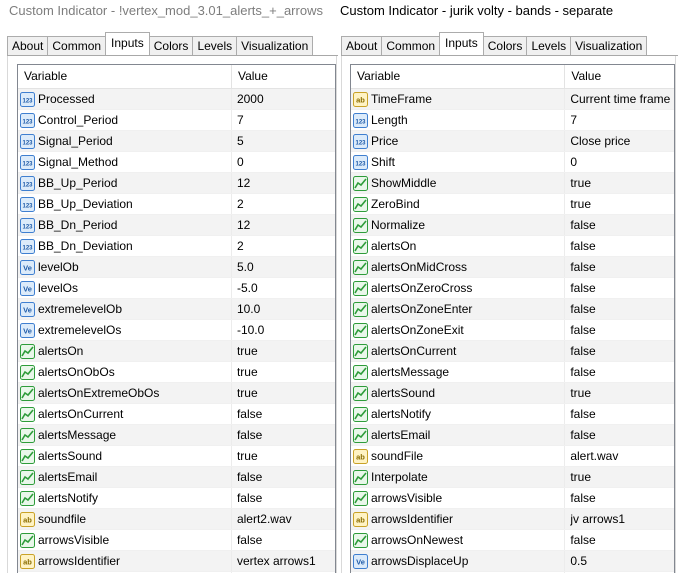 The image size is (678, 573). What do you see at coordinates (176, 372) in the screenshot?
I see `table-row: alertsOnObOs true` at bounding box center [176, 372].